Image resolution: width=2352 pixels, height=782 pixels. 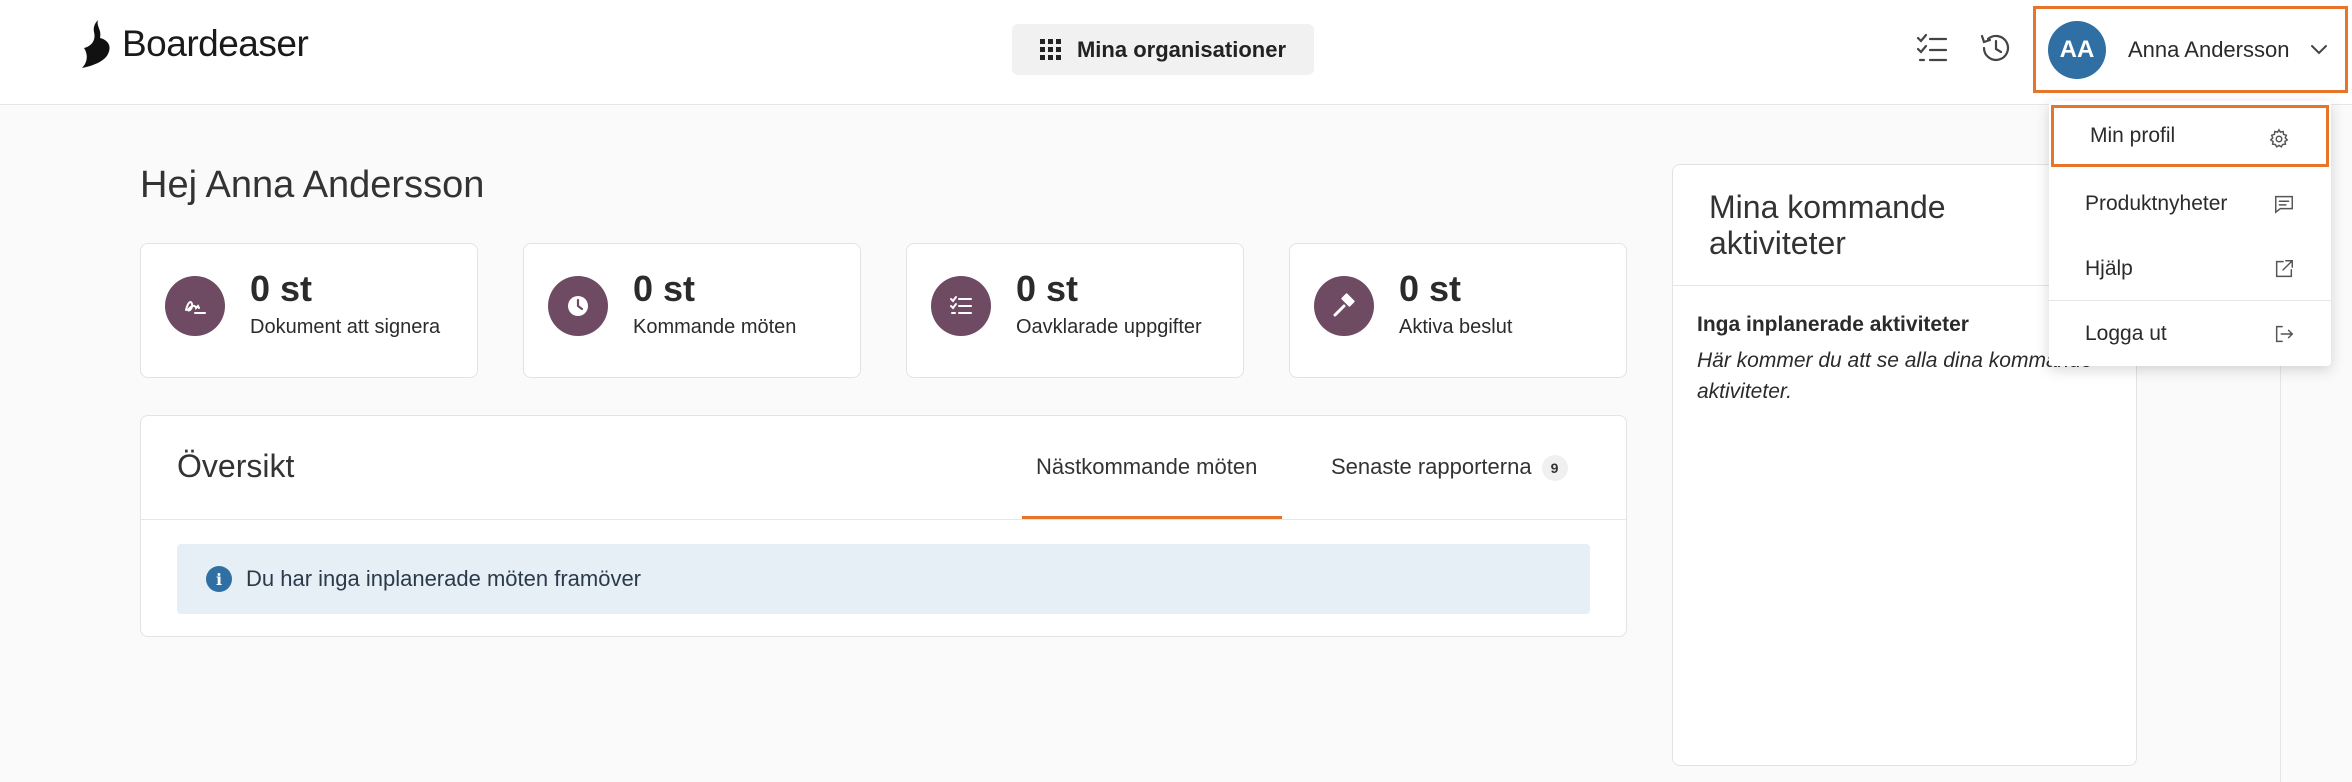 I want to click on my-organisations-label: Mina organisationer, so click(x=1181, y=49).